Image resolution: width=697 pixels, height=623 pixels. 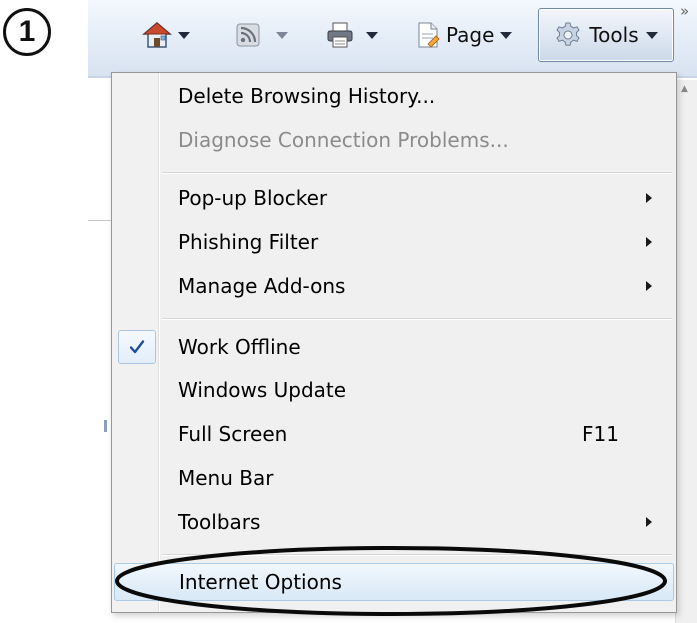 I want to click on menu-item-label: Full Screen, so click(x=233, y=434).